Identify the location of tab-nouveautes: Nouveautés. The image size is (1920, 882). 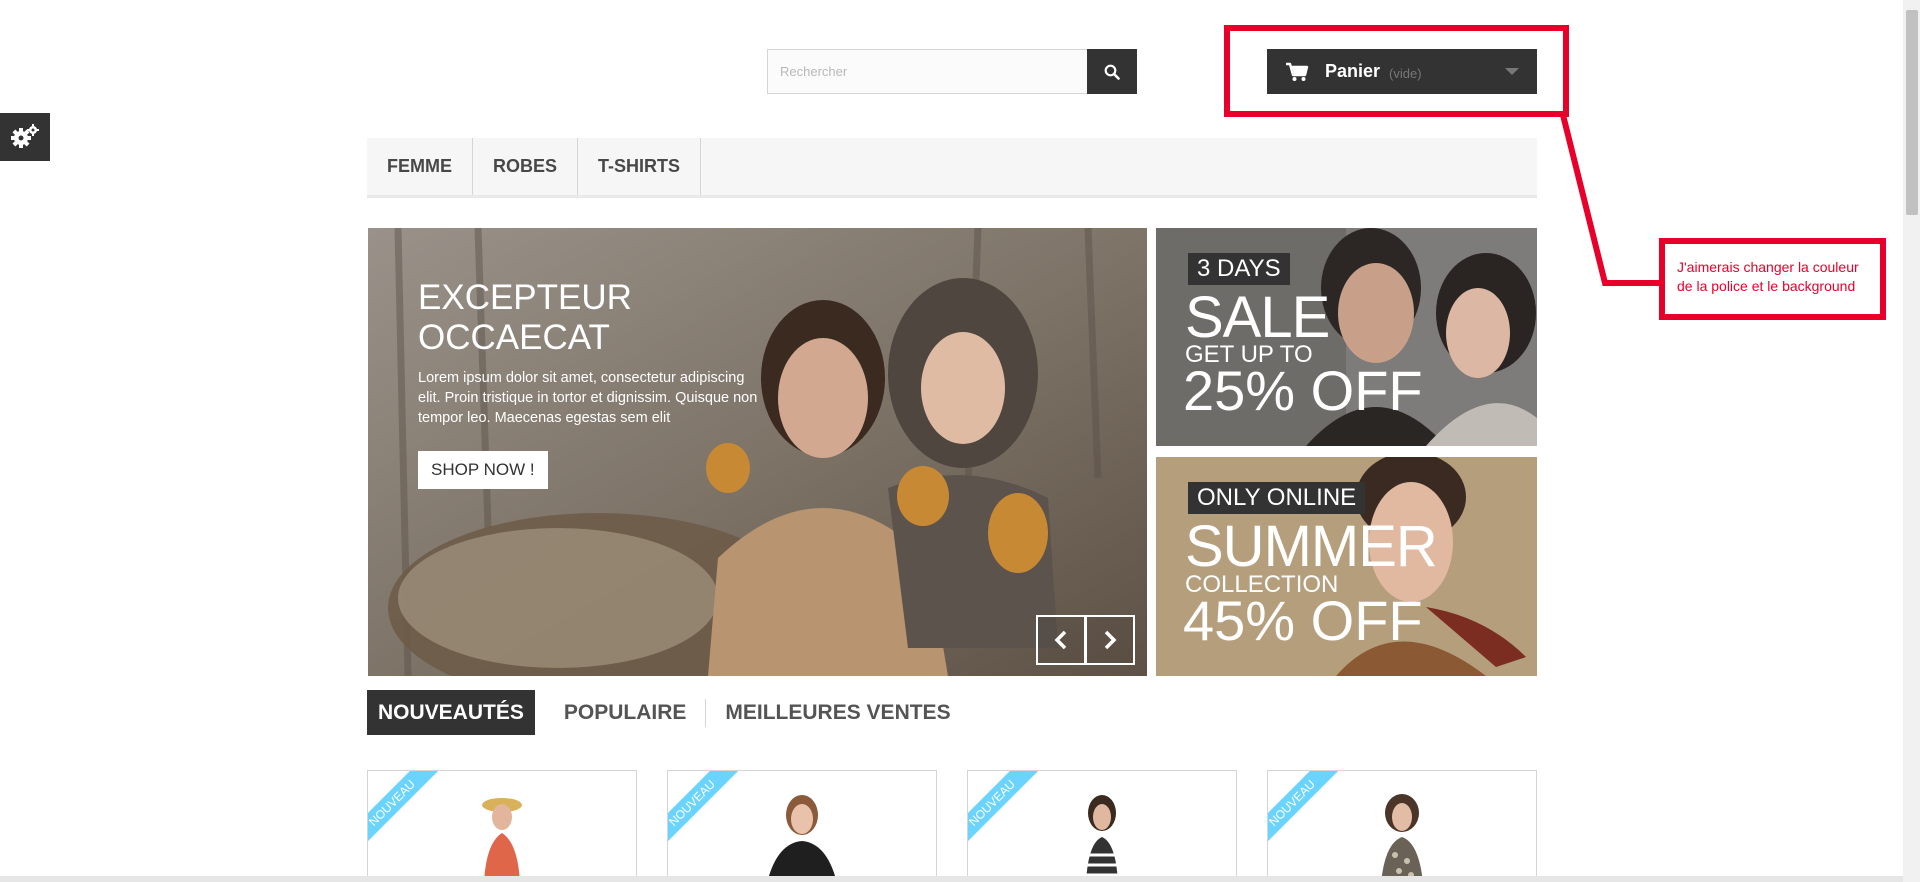
(451, 712).